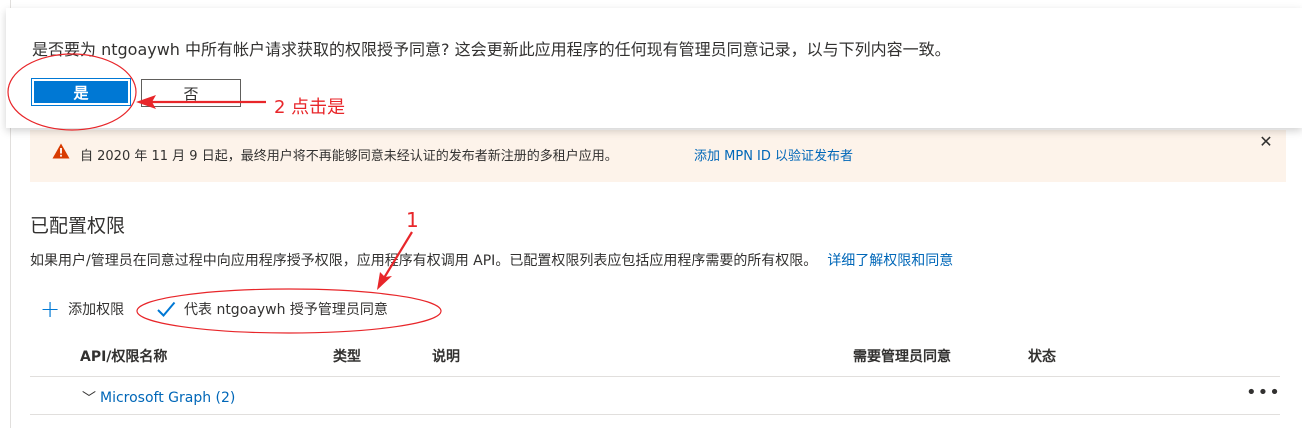 The height and width of the screenshot is (428, 1302). I want to click on column-header-description: 说明, so click(446, 356).